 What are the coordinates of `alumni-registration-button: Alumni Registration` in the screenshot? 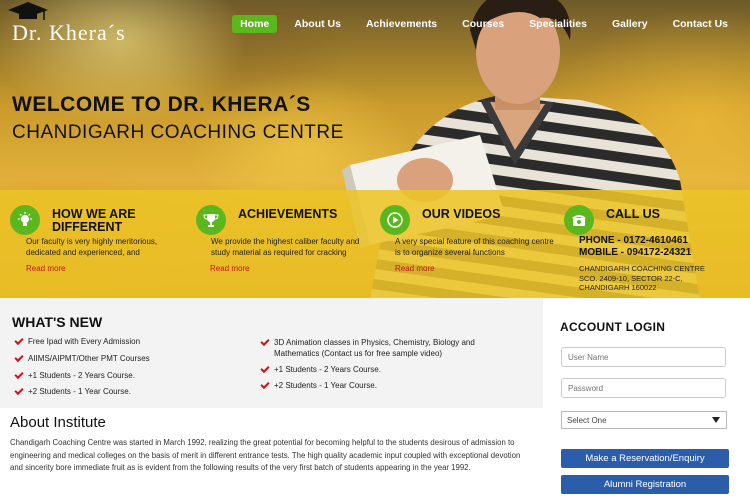 It's located at (645, 484).